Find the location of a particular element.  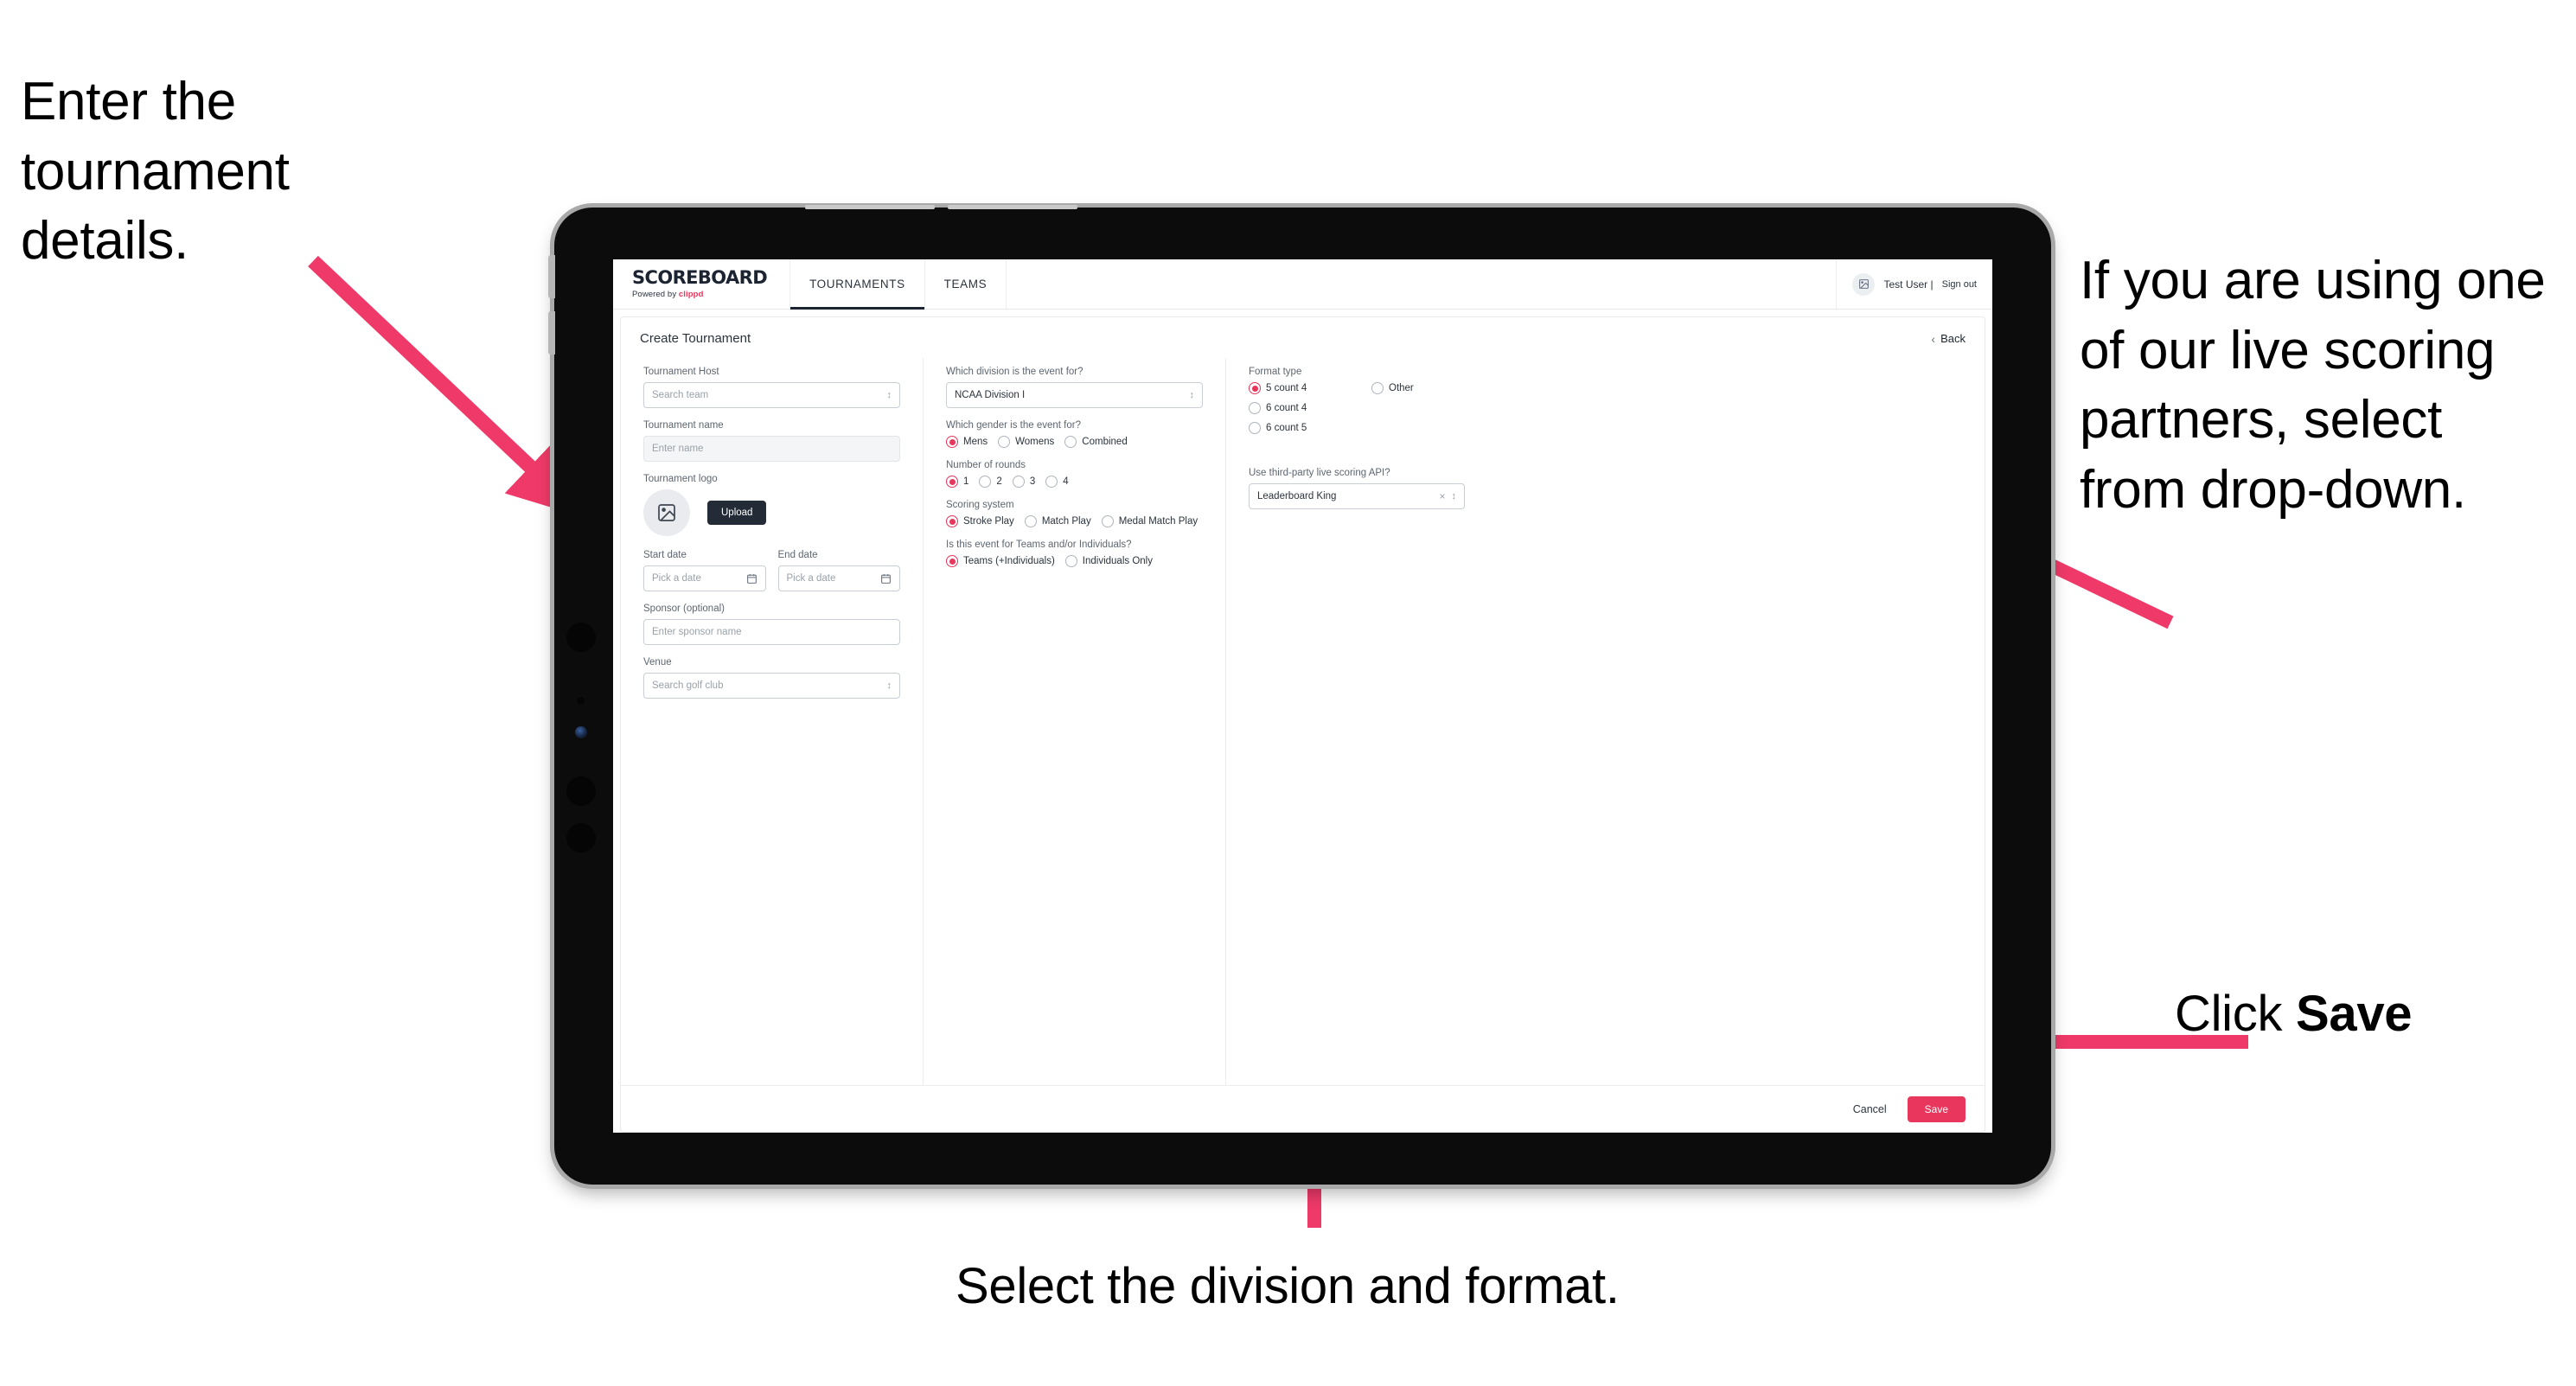

teams-option-label: Teams (+Individuals) is located at coordinates (1009, 561).